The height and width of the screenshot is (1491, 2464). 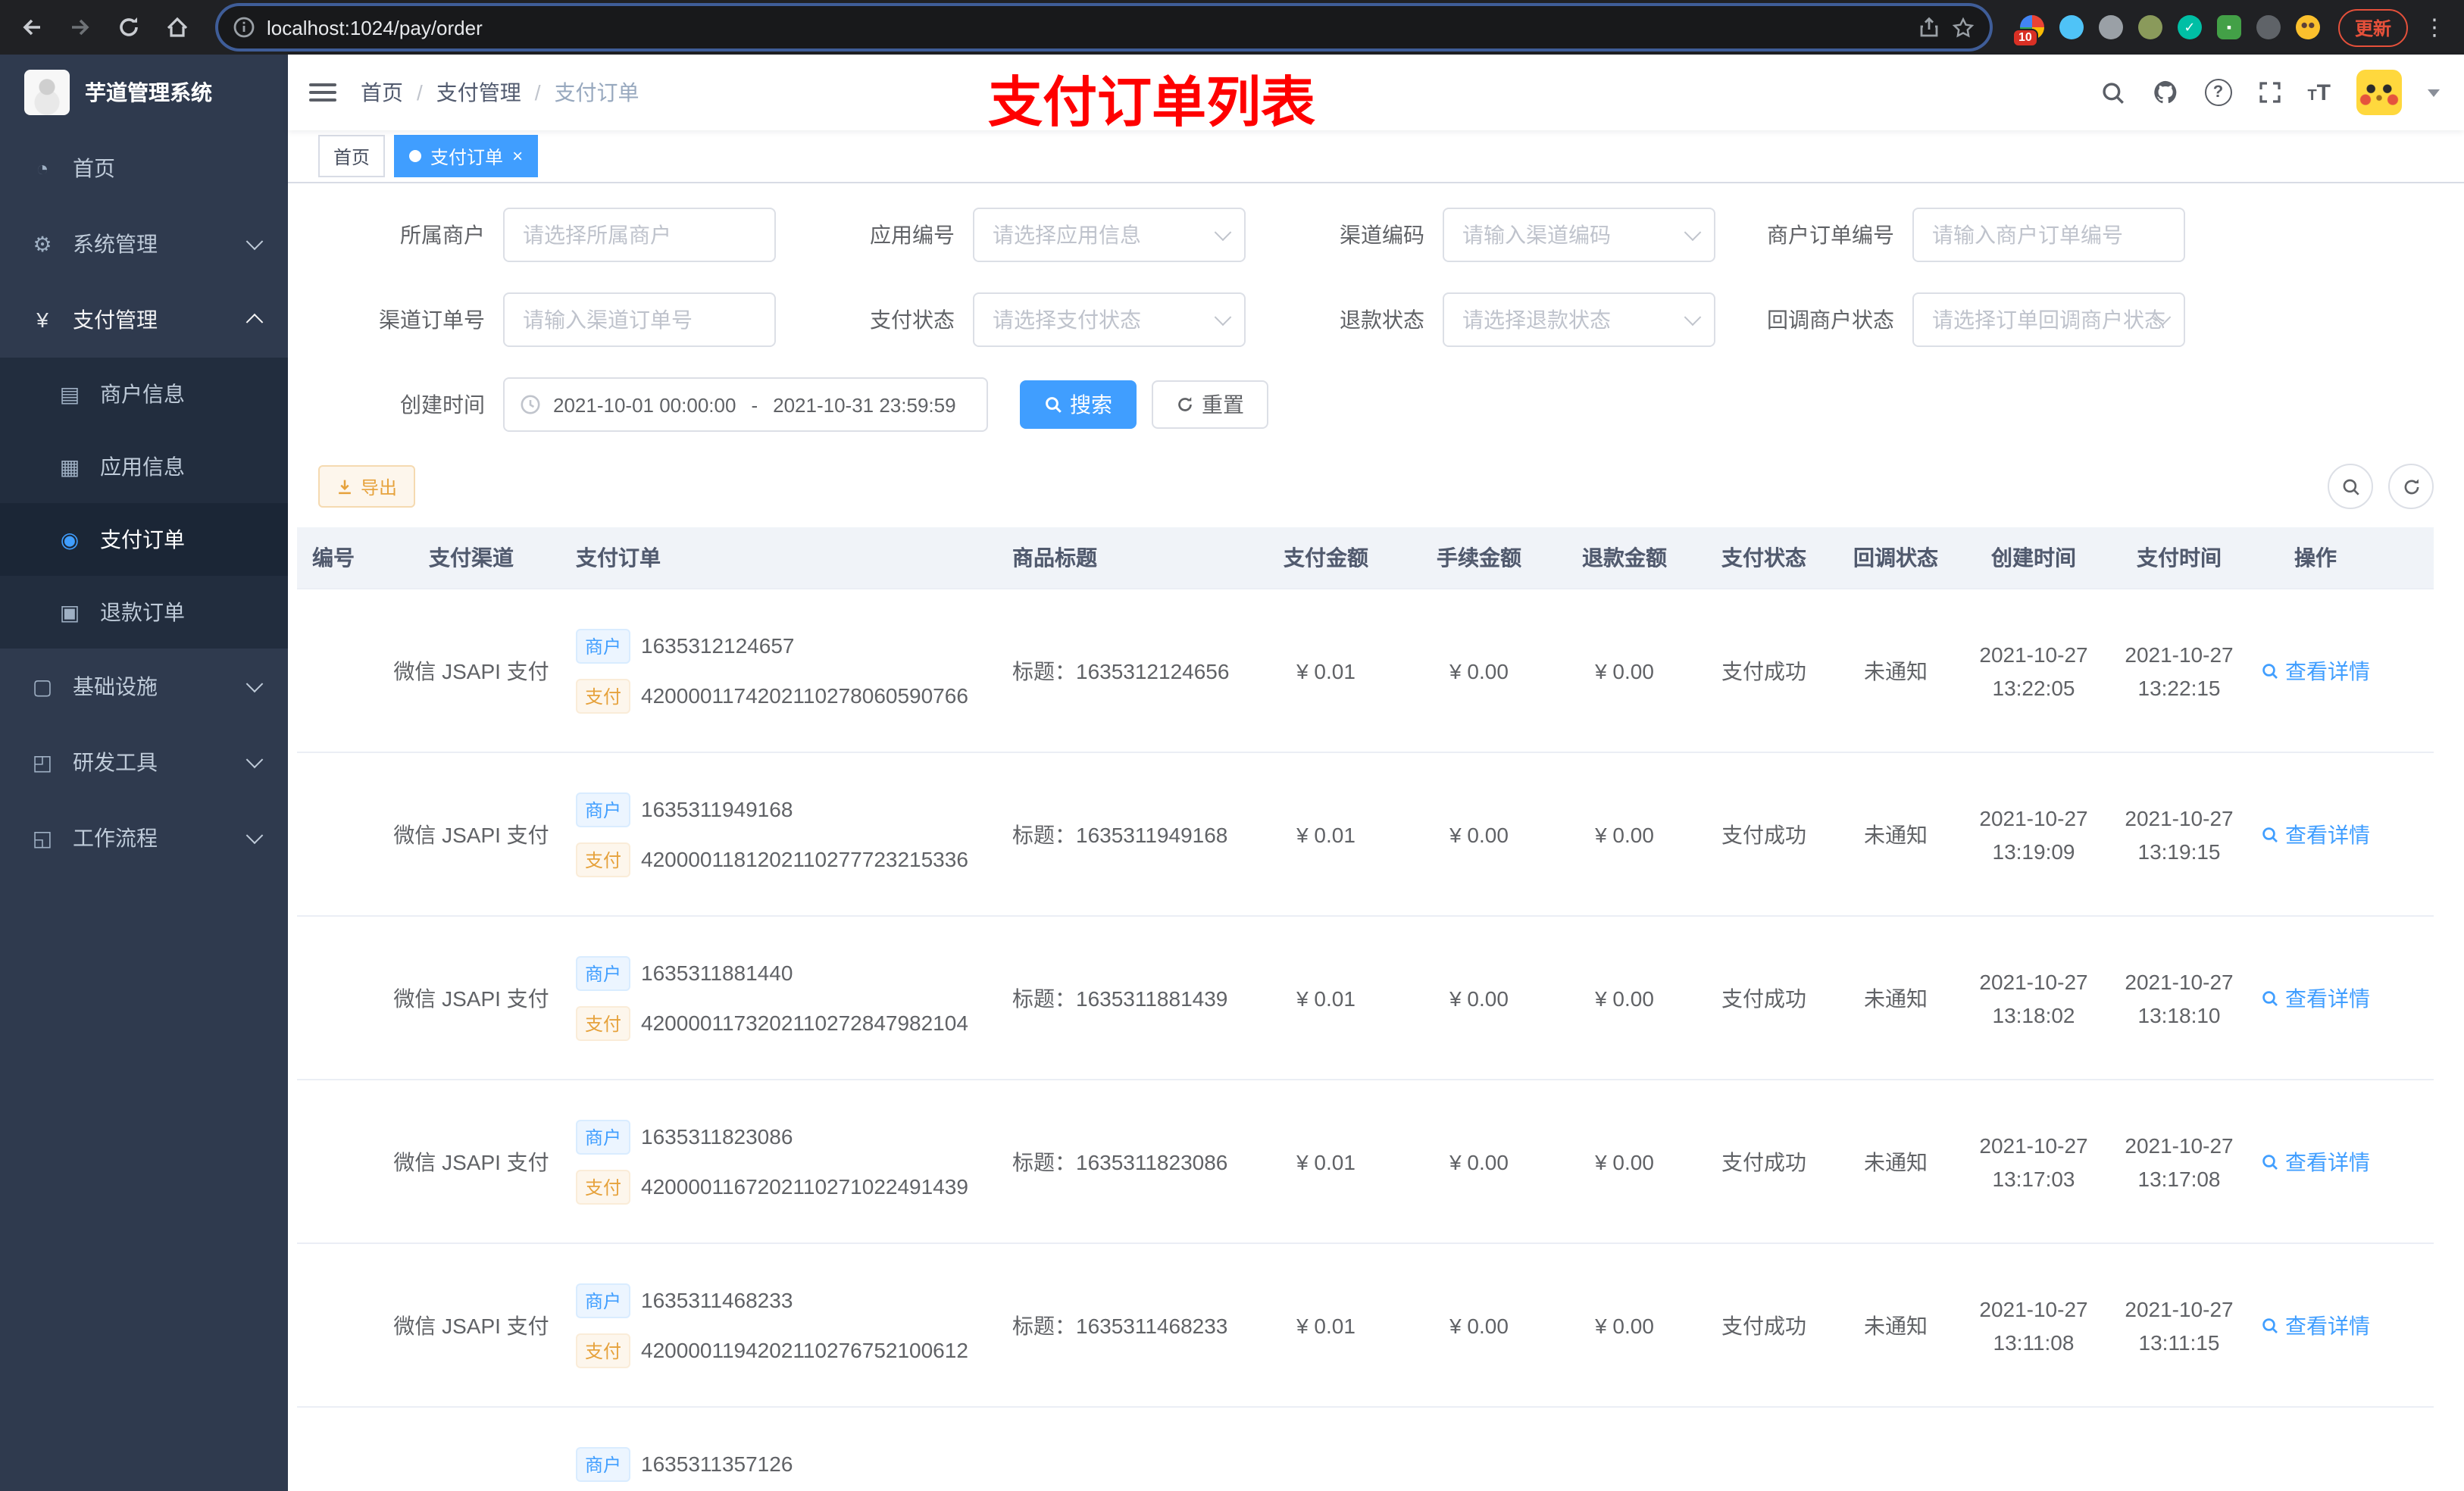 What do you see at coordinates (144, 612) in the screenshot?
I see `sidebar-item-refund-order: ▣ 退款订单` at bounding box center [144, 612].